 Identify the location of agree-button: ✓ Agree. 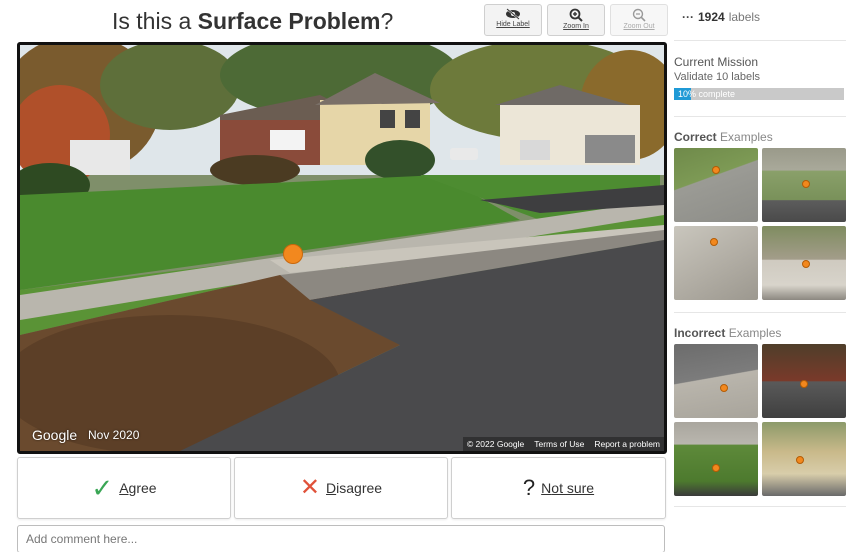
(124, 488).